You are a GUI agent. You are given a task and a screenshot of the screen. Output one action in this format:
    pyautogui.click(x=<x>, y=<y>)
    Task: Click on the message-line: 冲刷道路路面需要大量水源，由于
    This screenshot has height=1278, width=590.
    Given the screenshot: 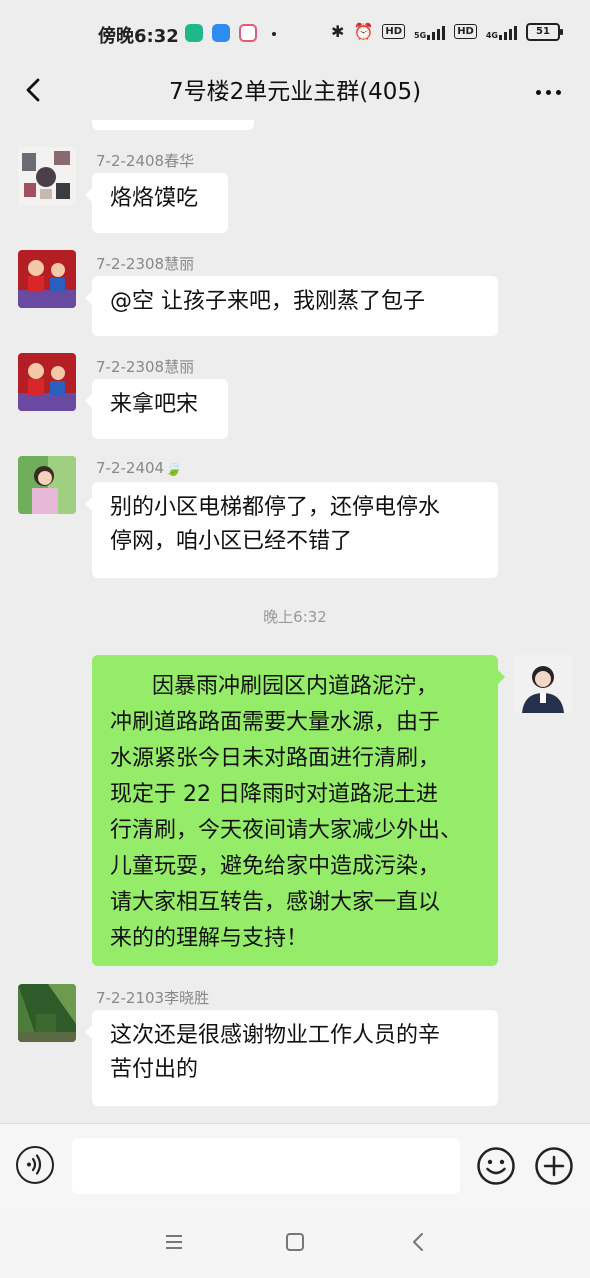 What is the action you would take?
    pyautogui.click(x=275, y=722)
    